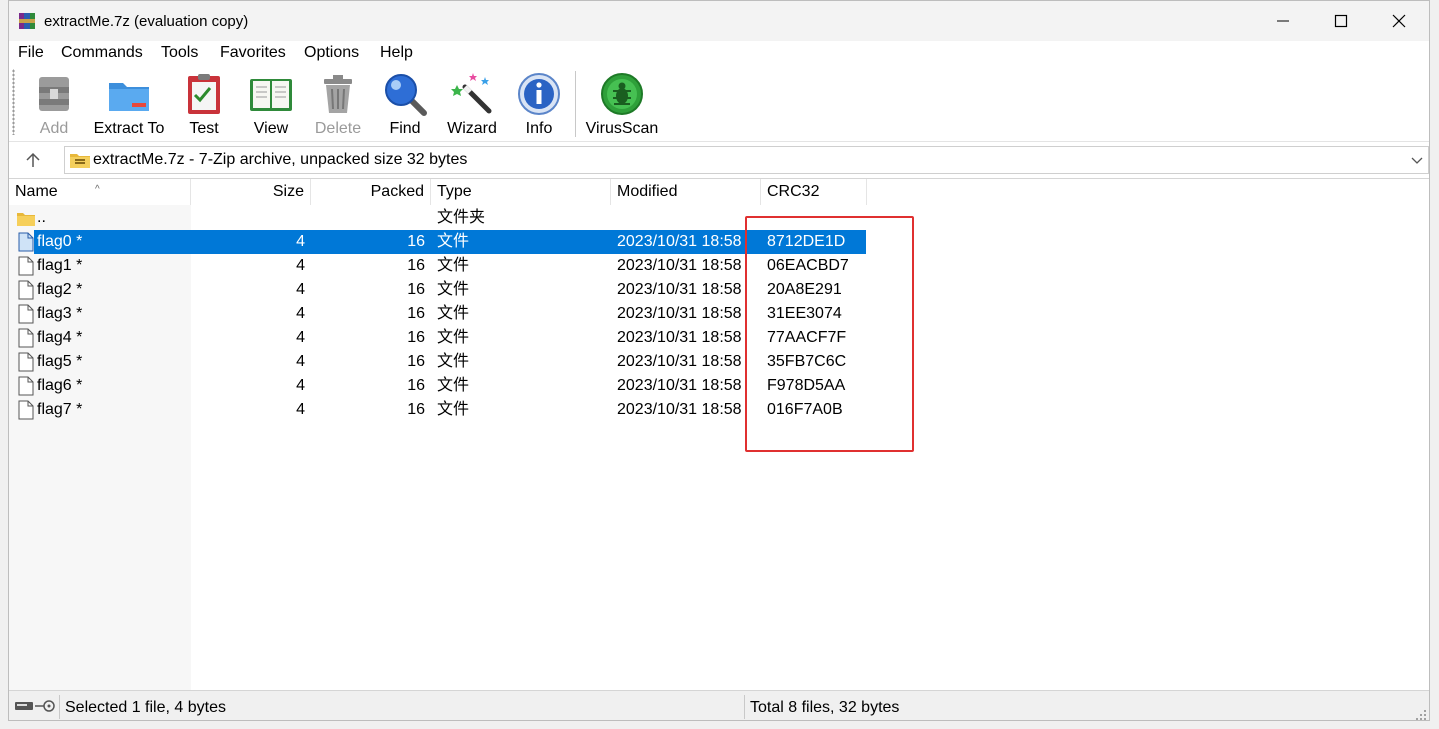 Image resolution: width=1439 pixels, height=729 pixels. Describe the element at coordinates (60, 313) in the screenshot. I see `file-name: flag3 *` at that location.